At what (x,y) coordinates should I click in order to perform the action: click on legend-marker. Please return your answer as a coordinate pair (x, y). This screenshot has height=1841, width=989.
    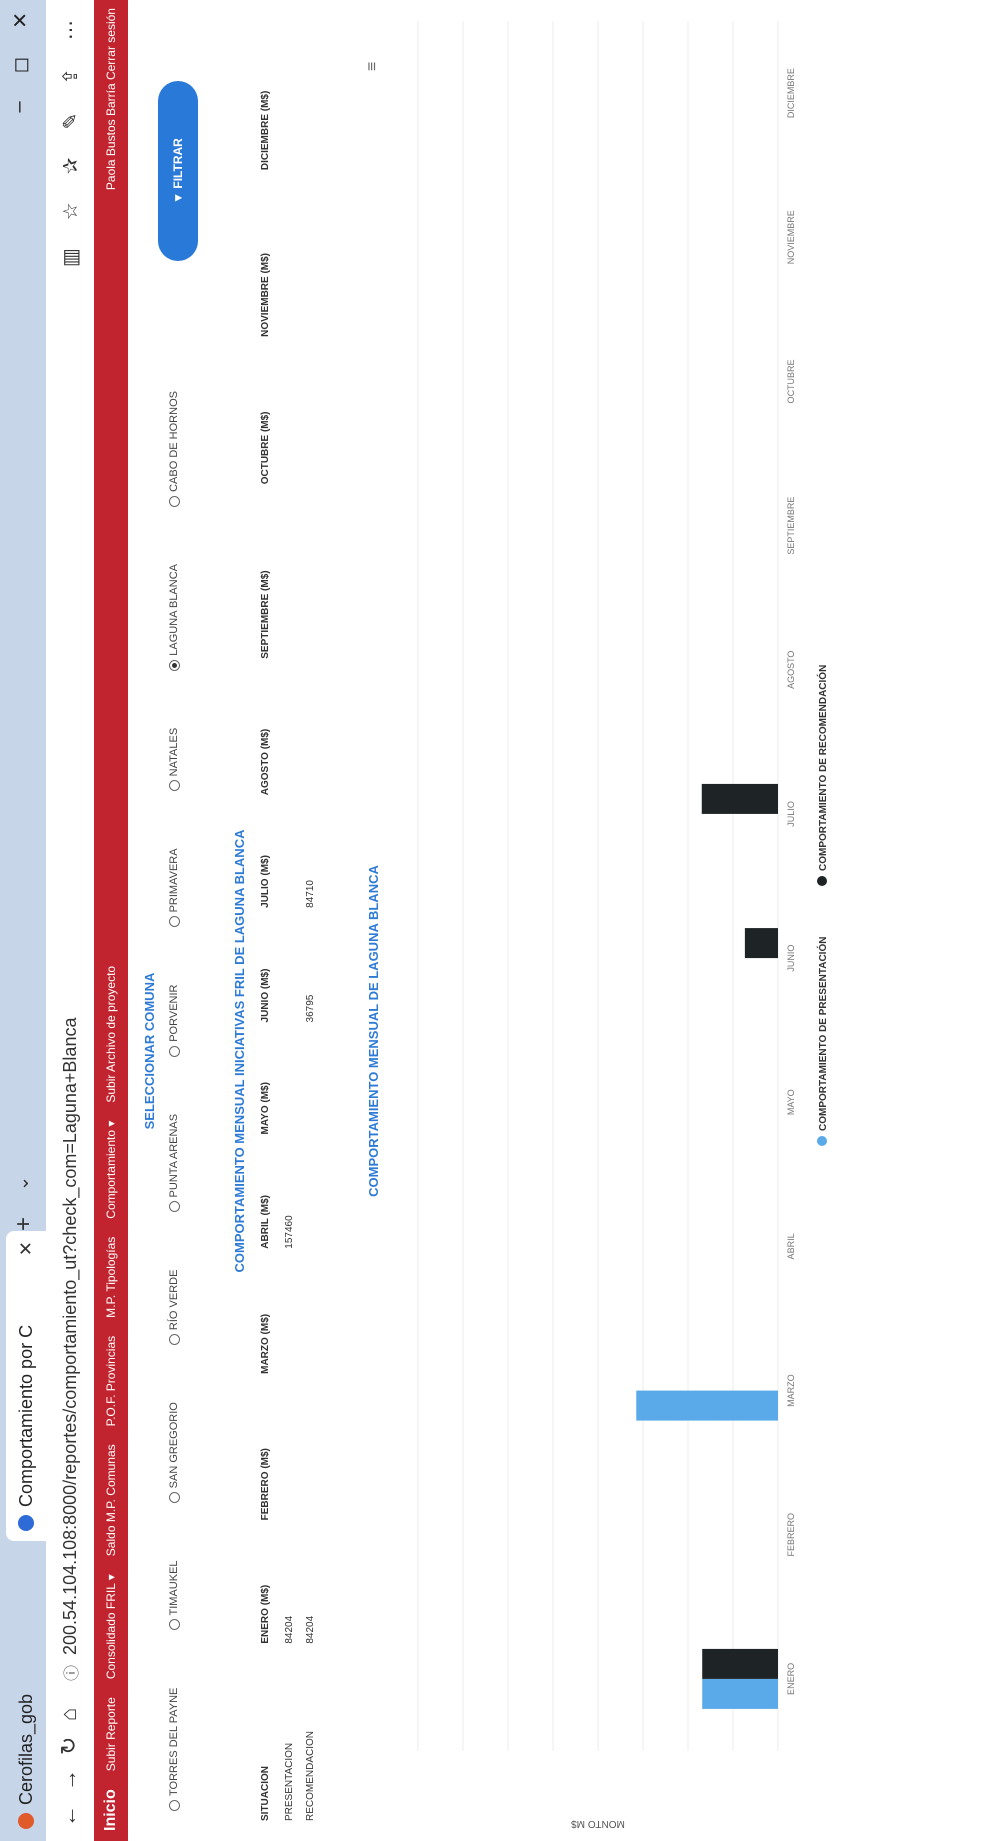
    Looking at the image, I should click on (822, 1141).